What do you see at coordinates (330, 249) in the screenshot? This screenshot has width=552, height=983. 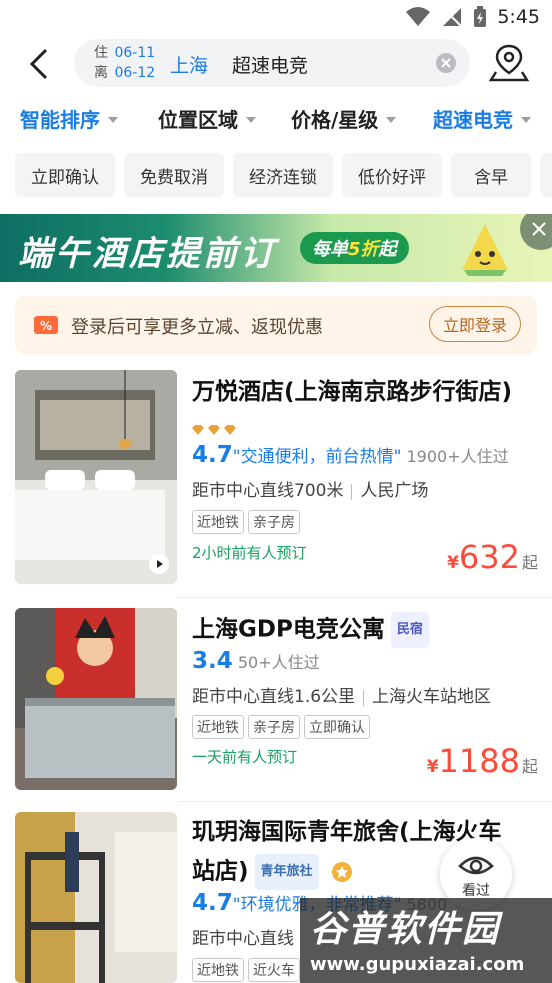 I see `badge-pre: 每单` at bounding box center [330, 249].